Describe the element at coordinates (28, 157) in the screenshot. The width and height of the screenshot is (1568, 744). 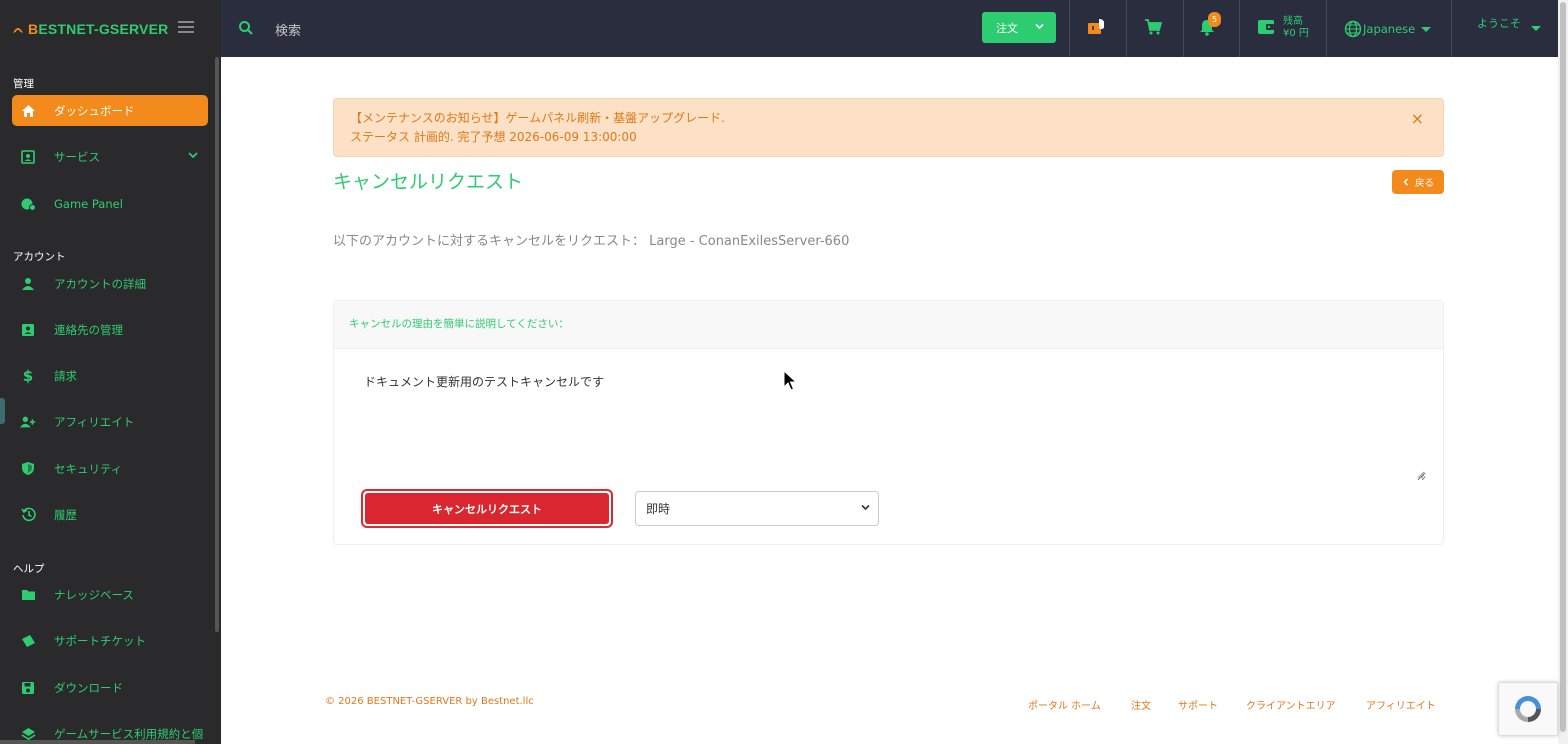
I see `id-card-icon` at that location.